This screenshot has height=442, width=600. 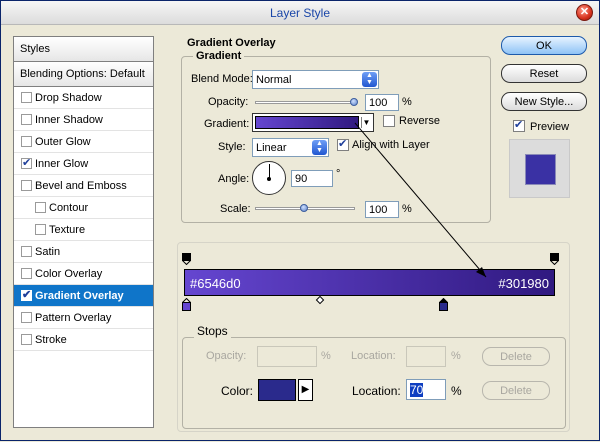 I want to click on annotation-arrow, so click(x=420, y=200).